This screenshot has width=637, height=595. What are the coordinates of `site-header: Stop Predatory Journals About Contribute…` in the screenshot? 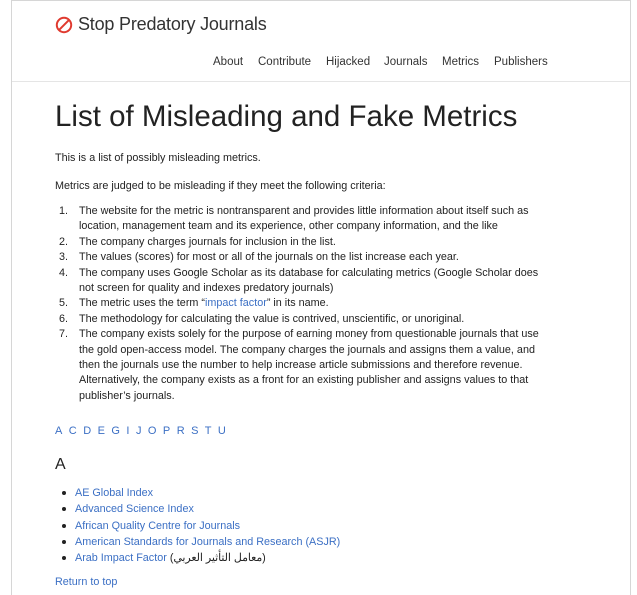 It's located at (321, 41).